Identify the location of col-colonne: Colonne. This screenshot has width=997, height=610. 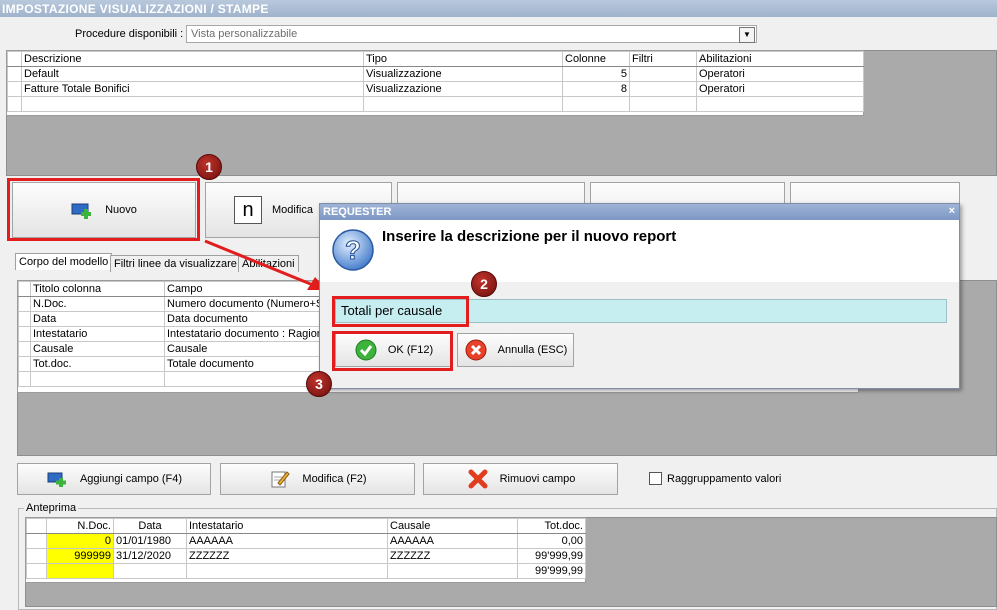
(596, 59).